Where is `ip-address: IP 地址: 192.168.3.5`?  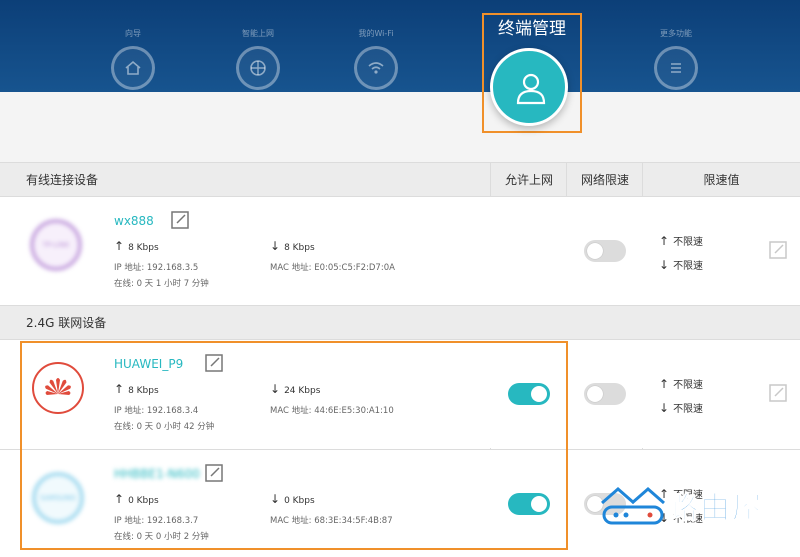 ip-address: IP 地址: 192.168.3.5 is located at coordinates (156, 268).